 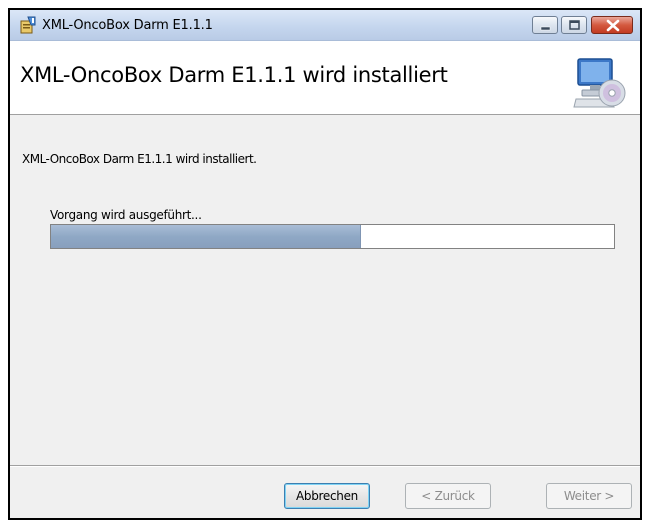 What do you see at coordinates (234, 75) in the screenshot?
I see `page-title: XML-OncoBox Darm E1.1.1 wird installiert` at bounding box center [234, 75].